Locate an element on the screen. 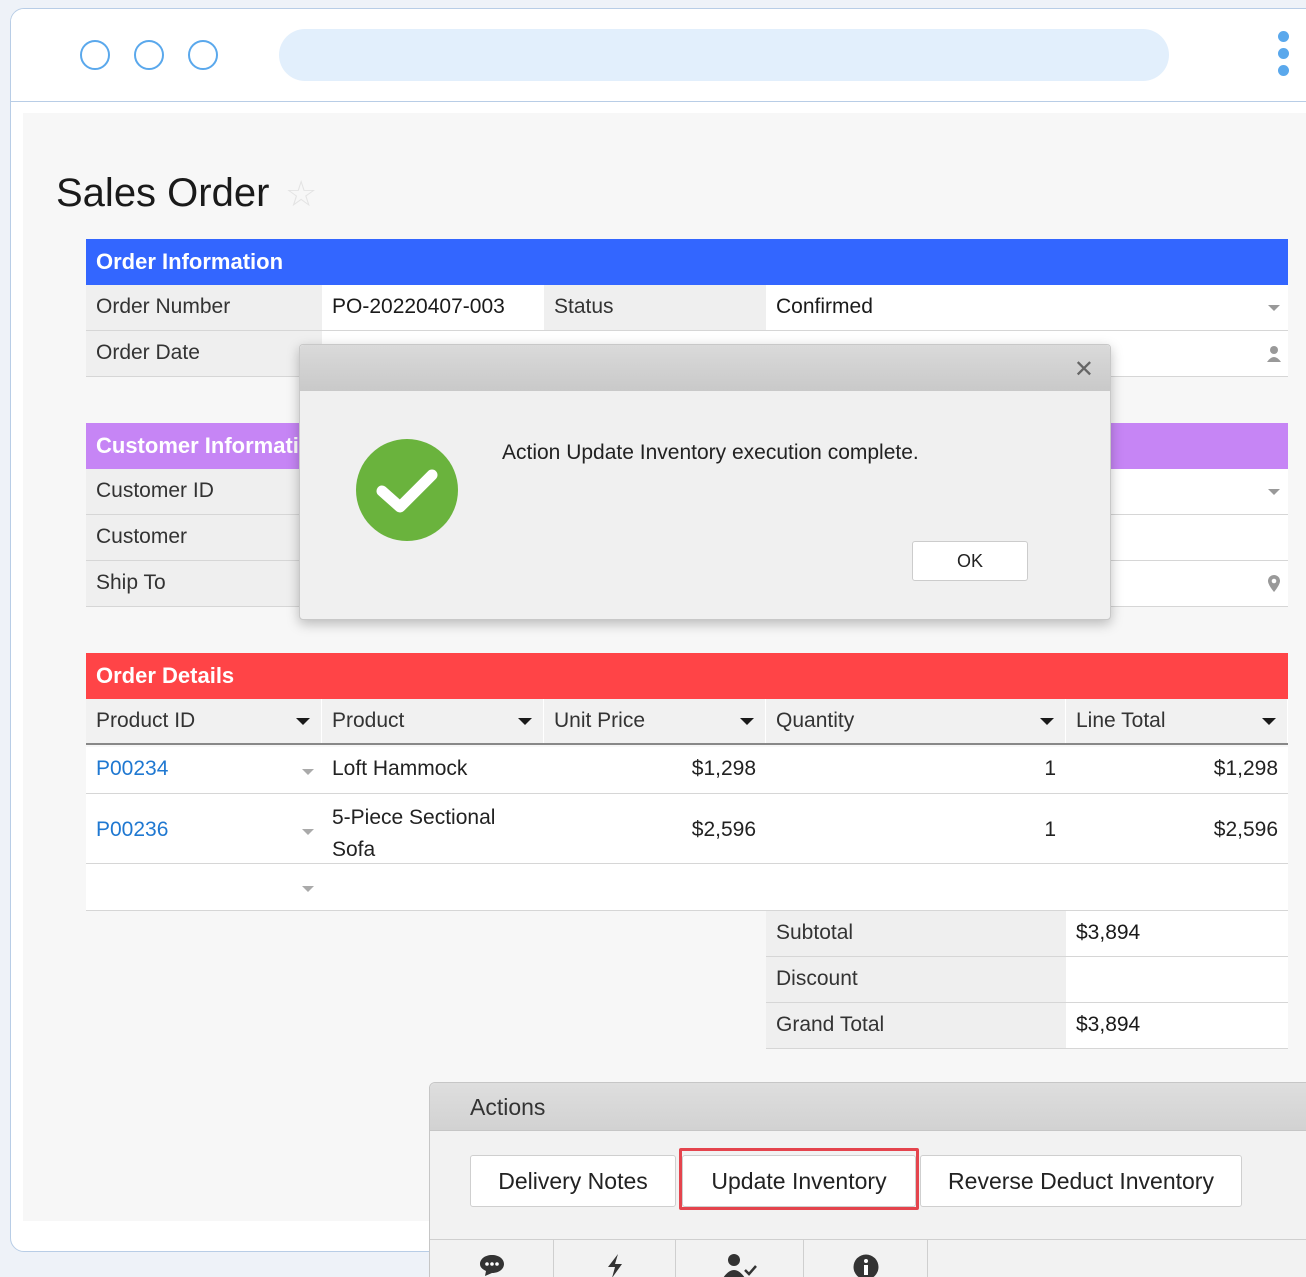 The width and height of the screenshot is (1306, 1277). table-row-empty is located at coordinates (687, 887).